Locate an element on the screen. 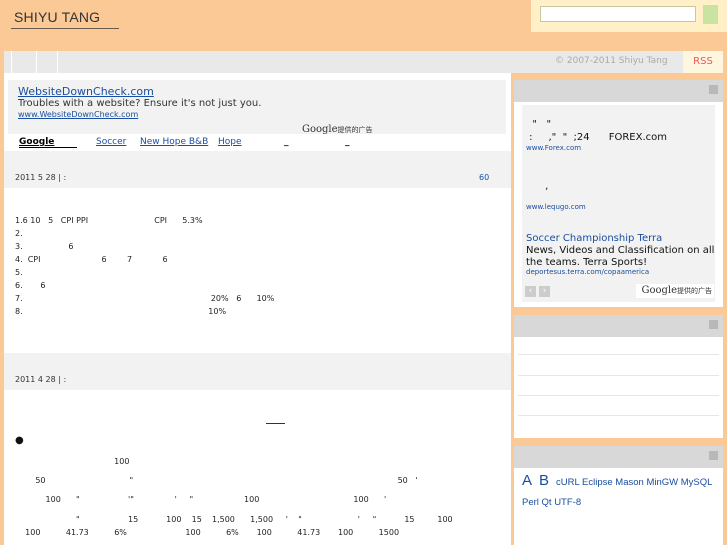 The height and width of the screenshot is (545, 727). post-line: 100 41.73 6% 100 6% 100 41.73 100 1500 is located at coordinates (207, 532).